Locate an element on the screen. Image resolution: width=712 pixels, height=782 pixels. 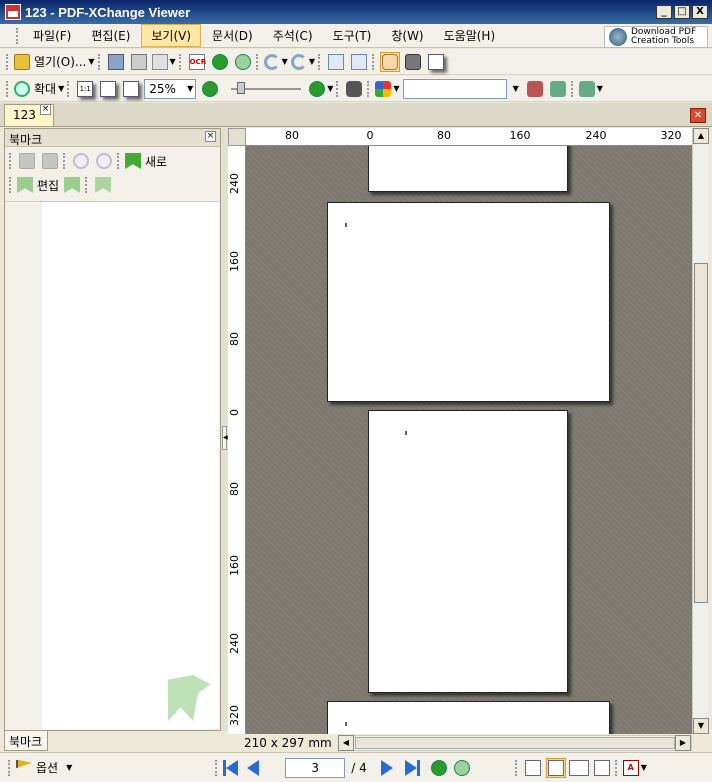
close-tab-icon: × is located at coordinates (45, 109).